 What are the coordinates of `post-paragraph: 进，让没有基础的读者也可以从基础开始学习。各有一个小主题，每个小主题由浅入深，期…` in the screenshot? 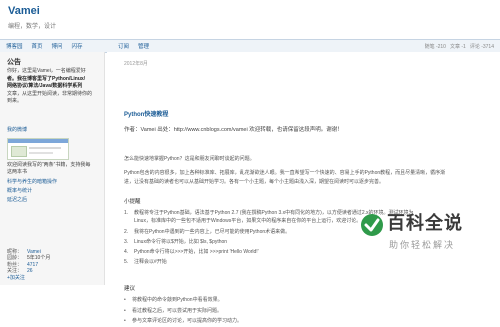 It's located at (254, 182).